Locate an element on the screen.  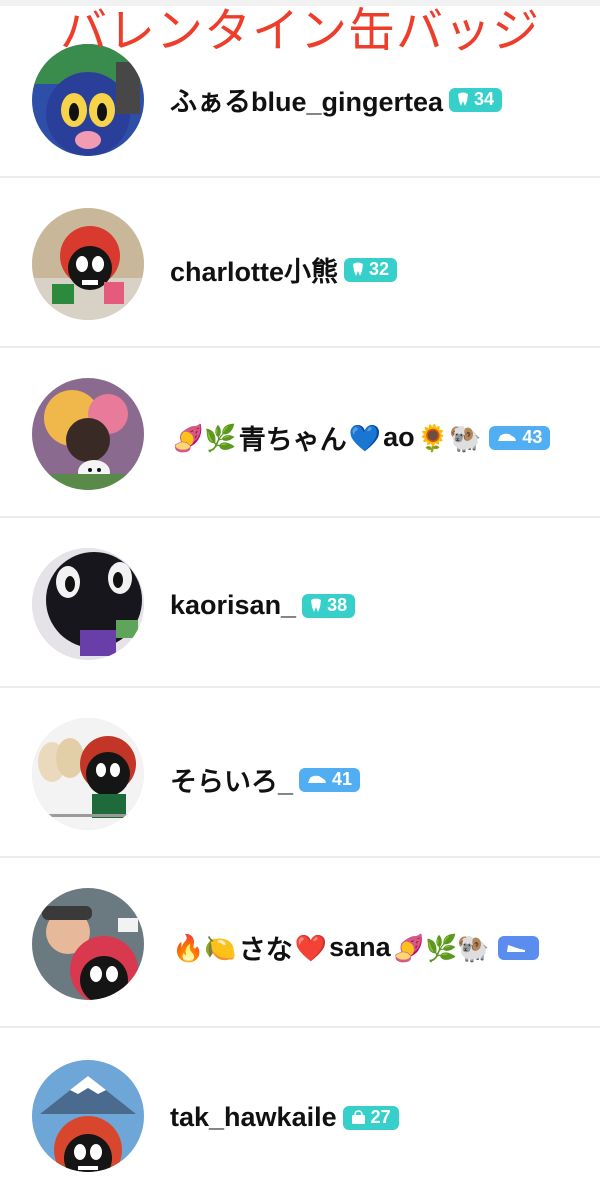
username: kaorisan_ 38 is located at coordinates (263, 605).